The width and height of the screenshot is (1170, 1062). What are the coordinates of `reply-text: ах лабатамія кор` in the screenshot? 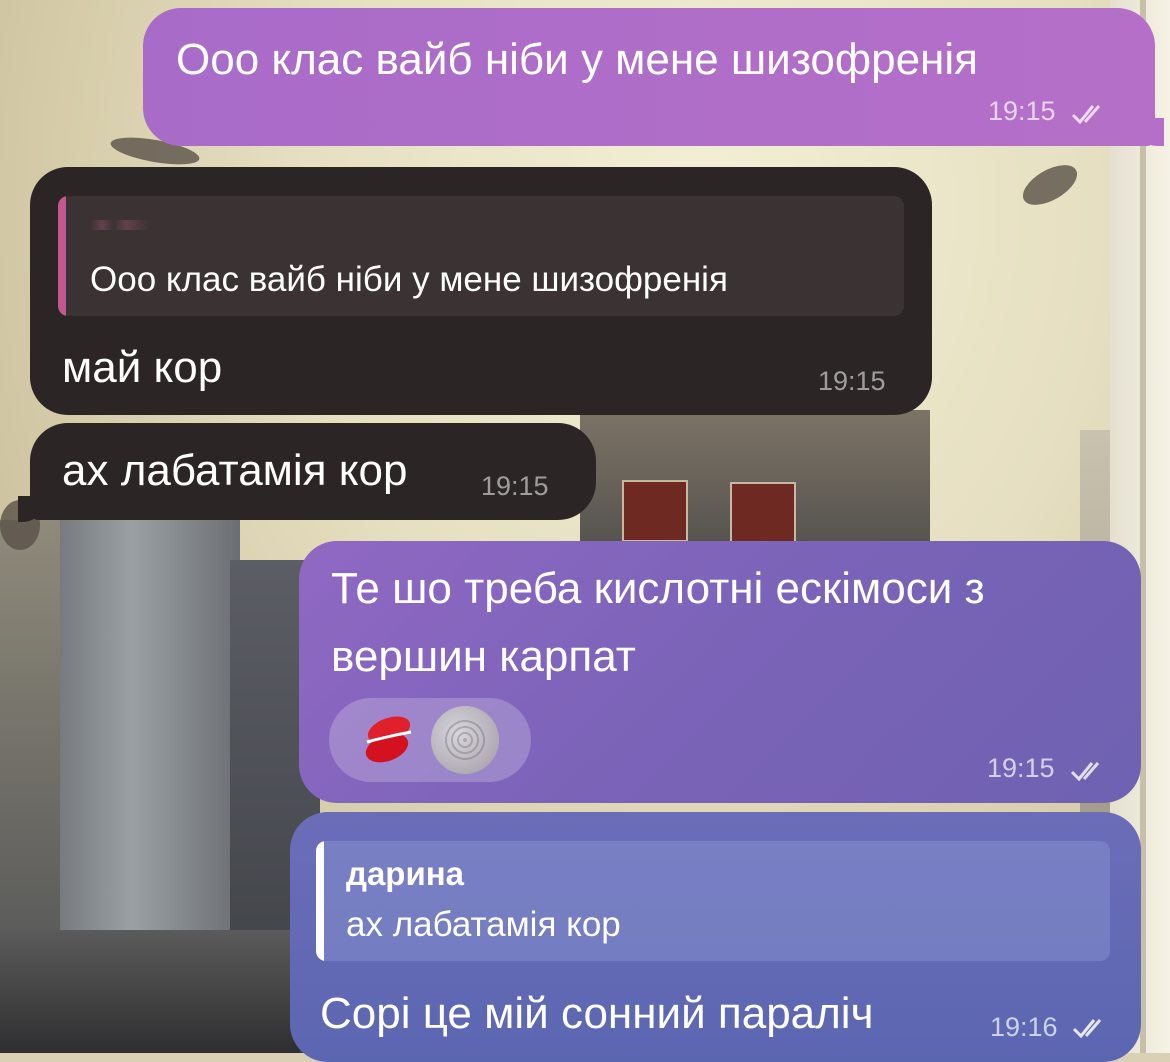 It's located at (483, 924).